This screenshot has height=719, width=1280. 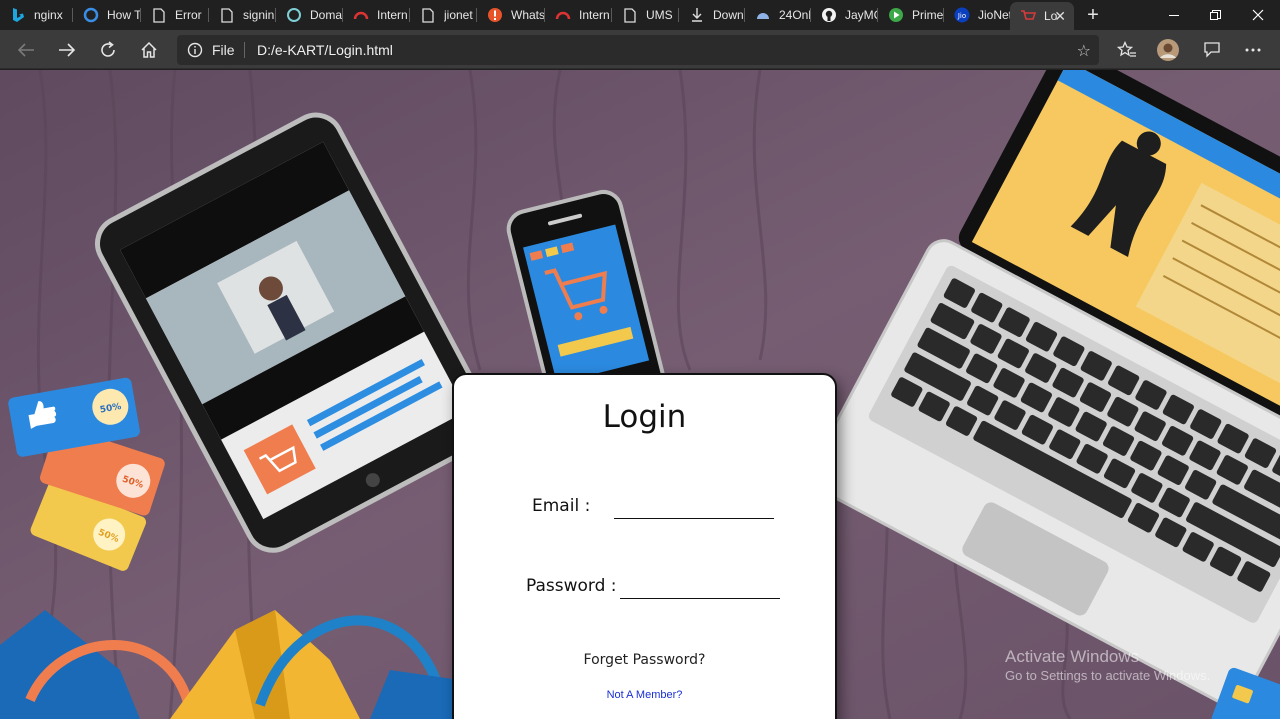 What do you see at coordinates (376, 15) in the screenshot?
I see `tab-internet-1: Intern` at bounding box center [376, 15].